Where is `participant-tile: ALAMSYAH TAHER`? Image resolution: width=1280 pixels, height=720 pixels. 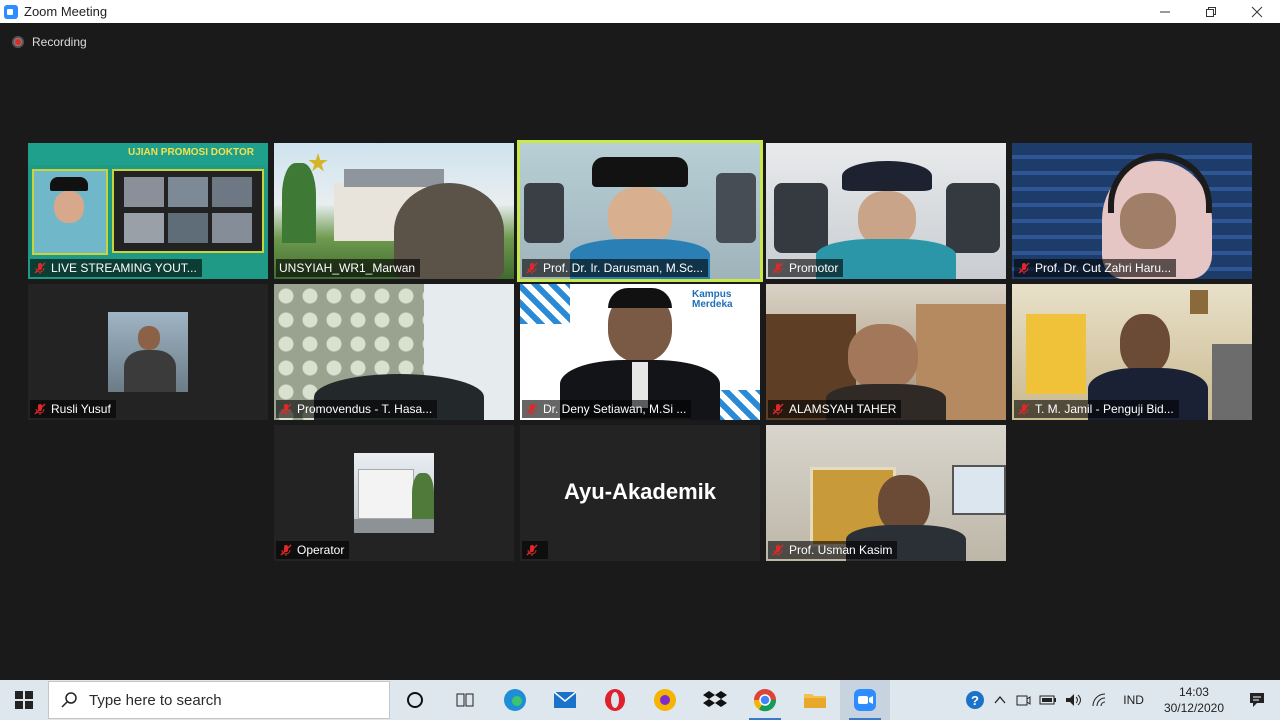 participant-tile: ALAMSYAH TAHER is located at coordinates (886, 352).